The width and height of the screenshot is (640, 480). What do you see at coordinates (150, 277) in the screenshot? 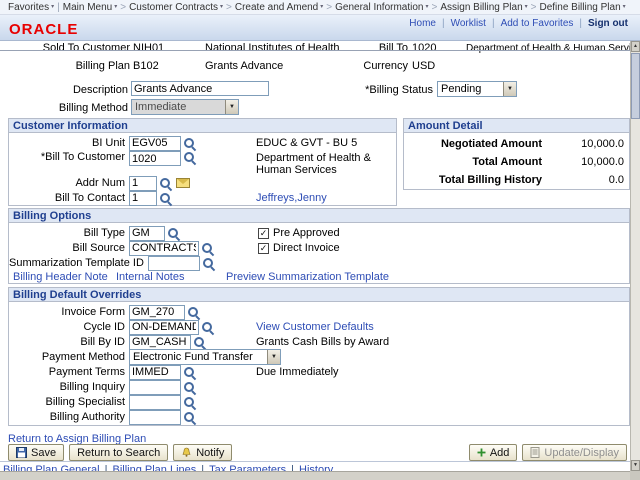
I see `internal-notes-link: Internal Notes` at bounding box center [150, 277].